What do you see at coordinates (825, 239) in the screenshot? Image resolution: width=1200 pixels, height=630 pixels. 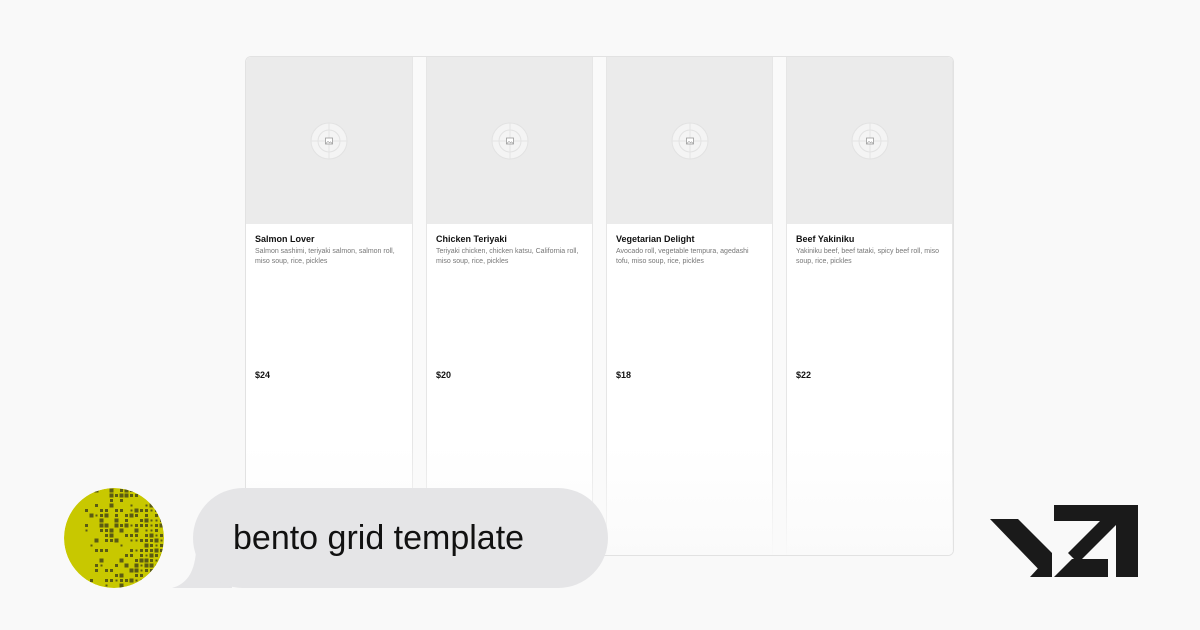 I see `product-title: Beef Yakiniku` at bounding box center [825, 239].